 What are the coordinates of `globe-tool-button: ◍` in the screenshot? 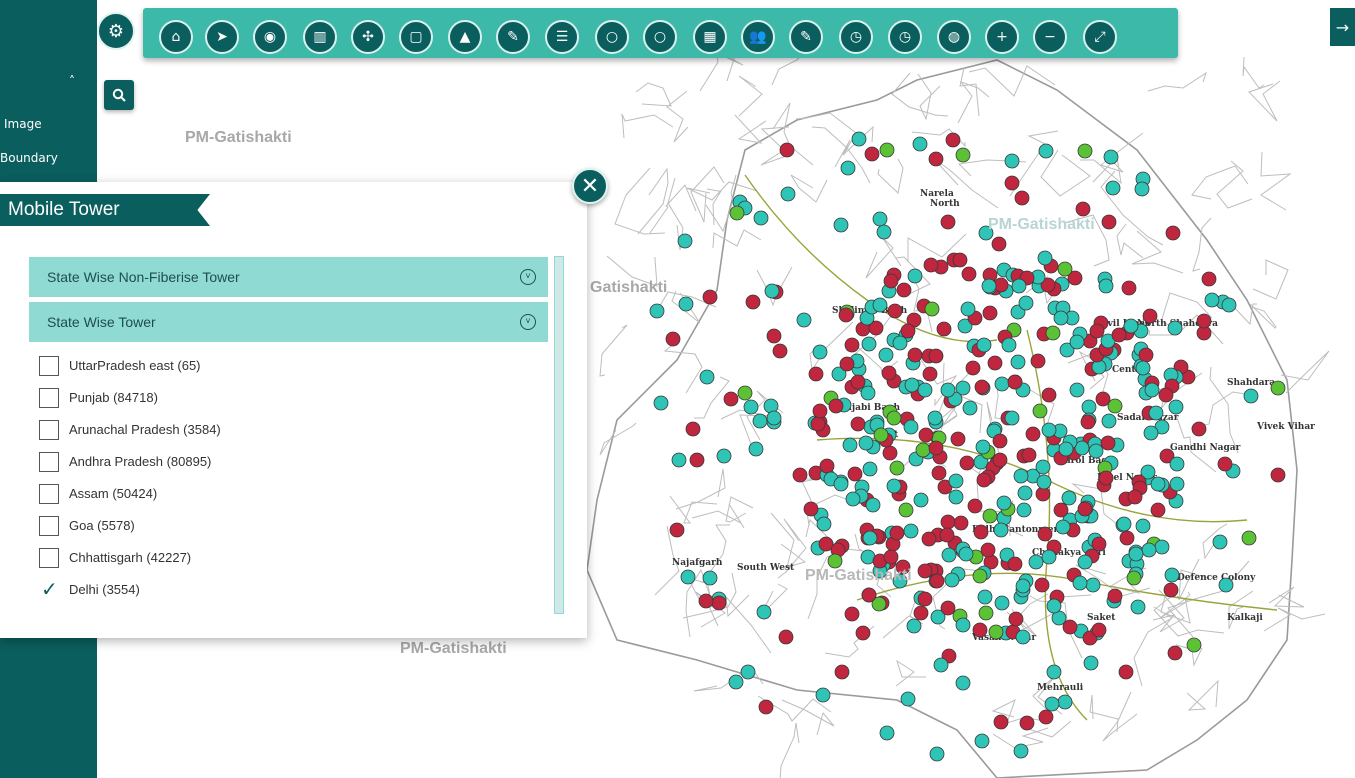 It's located at (954, 37).